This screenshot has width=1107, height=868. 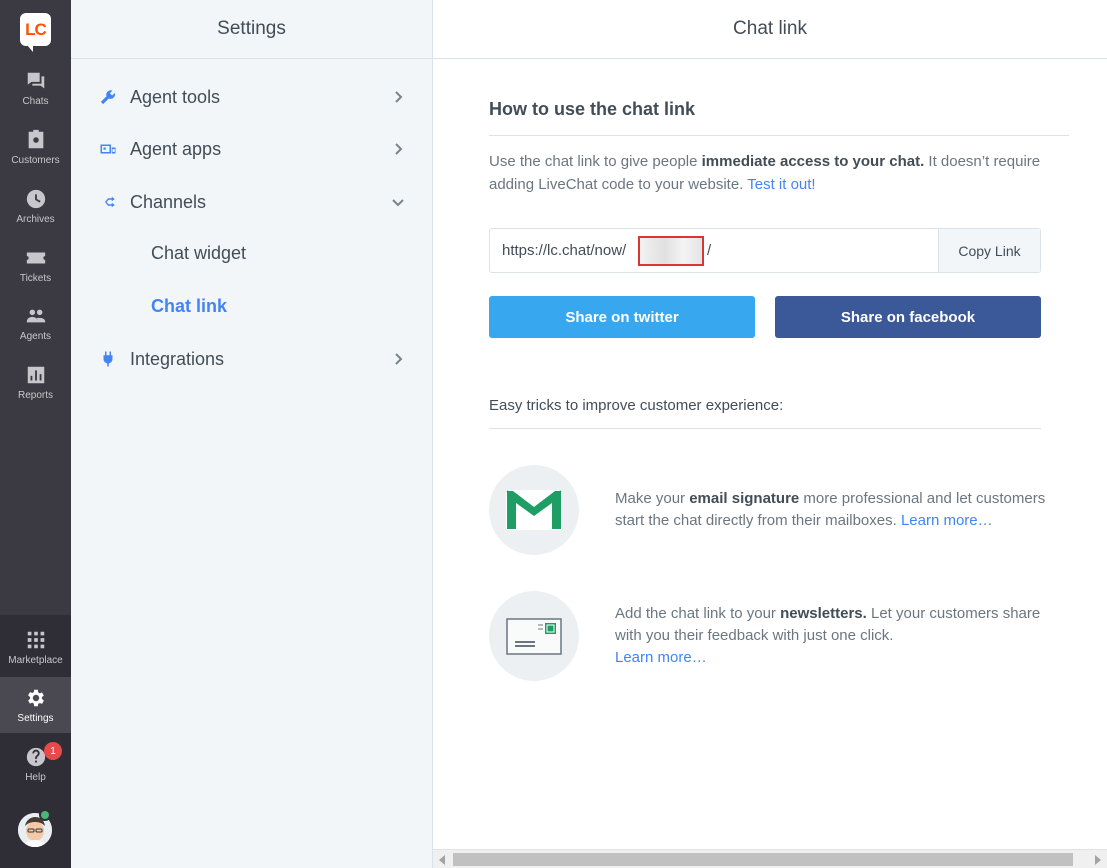 I want to click on rail-label-reports: Reports, so click(x=35, y=395).